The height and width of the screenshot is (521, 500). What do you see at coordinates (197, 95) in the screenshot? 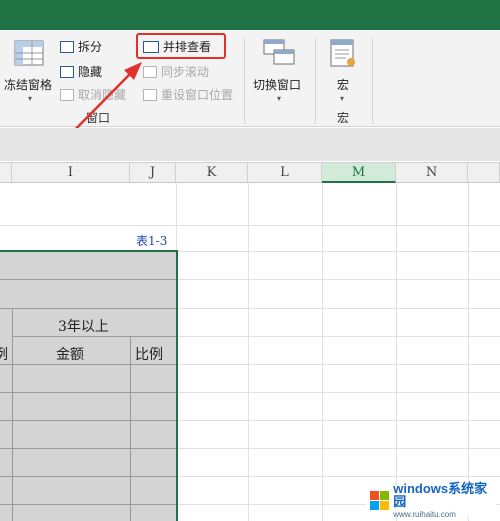
I see `reset-window-position-label: 重设窗口位置` at bounding box center [197, 95].